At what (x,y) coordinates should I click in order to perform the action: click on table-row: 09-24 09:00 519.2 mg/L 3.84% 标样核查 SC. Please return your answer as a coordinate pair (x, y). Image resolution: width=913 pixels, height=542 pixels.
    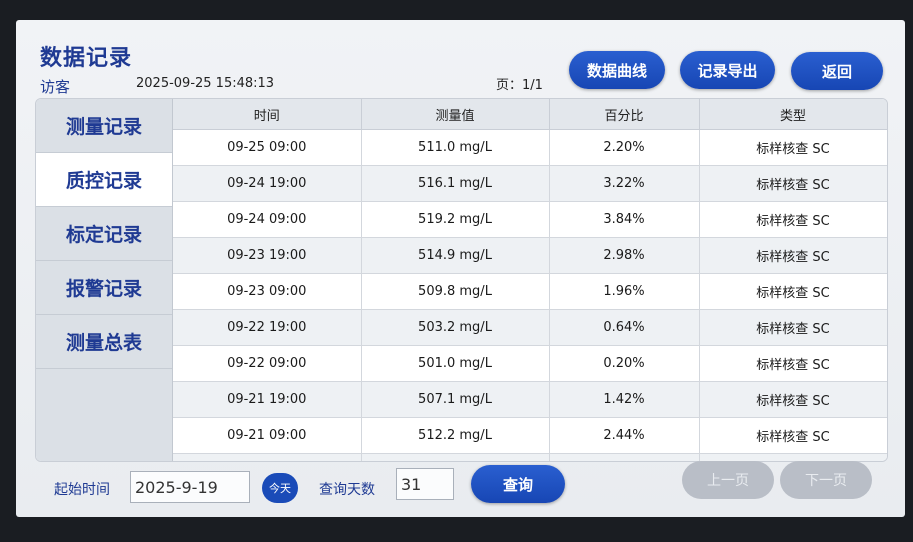
    Looking at the image, I should click on (530, 219).